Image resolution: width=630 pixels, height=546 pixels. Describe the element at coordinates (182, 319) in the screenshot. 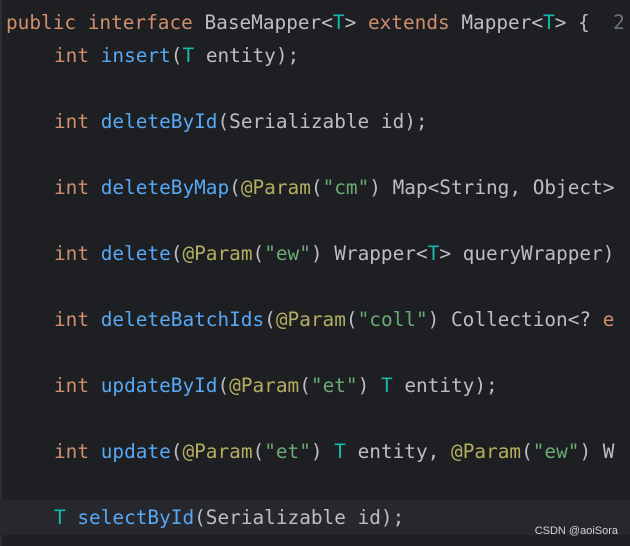

I see `code-token-fn: deleteBatchIds` at that location.